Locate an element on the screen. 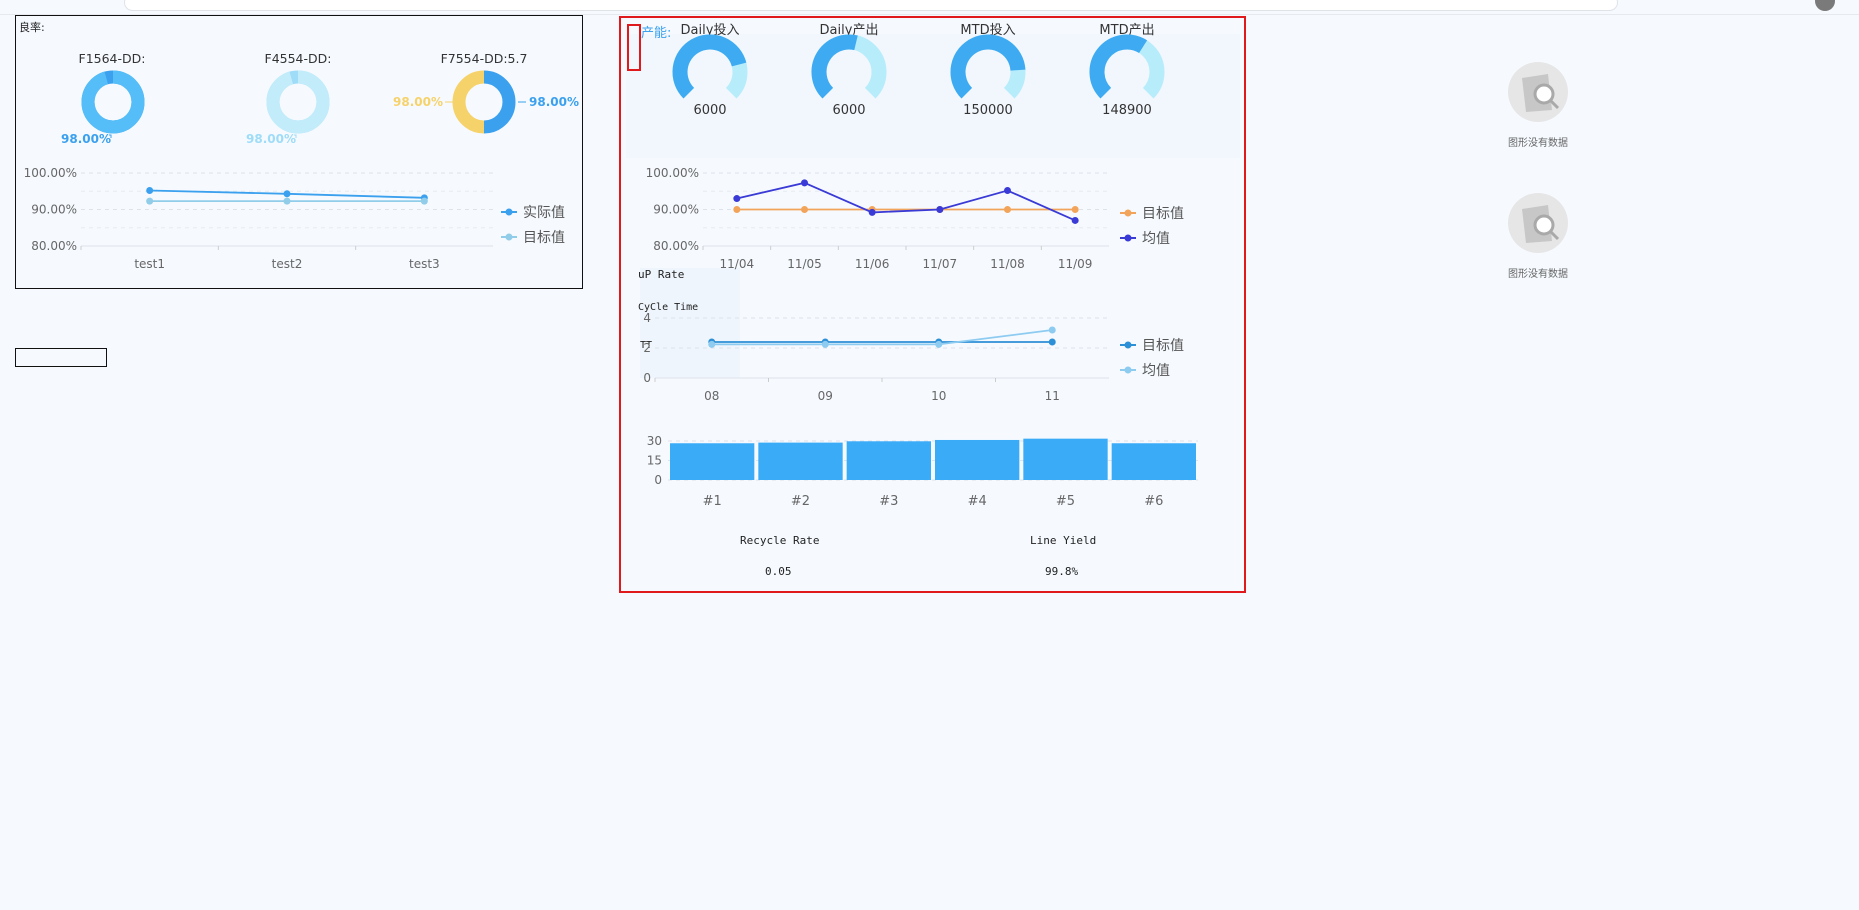 Image resolution: width=1859 pixels, height=910 pixels. x-tick-label: 11/05 is located at coordinates (804, 264).